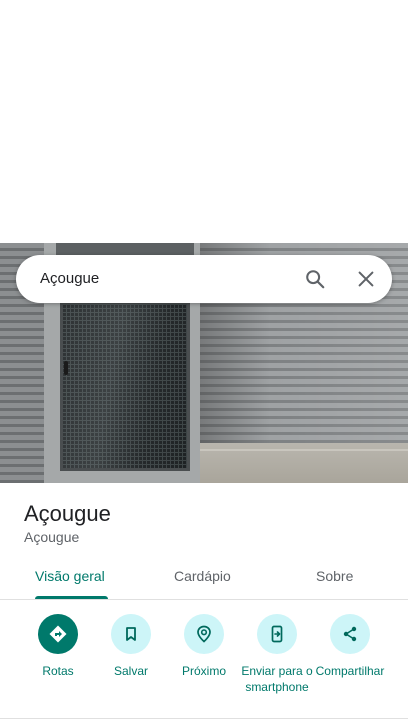 The width and height of the screenshot is (408, 726). I want to click on door-mesh, so click(125, 386).